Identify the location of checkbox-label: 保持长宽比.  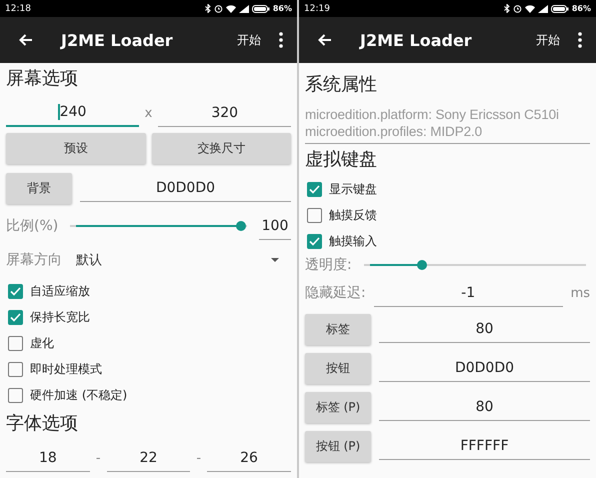
(60, 317).